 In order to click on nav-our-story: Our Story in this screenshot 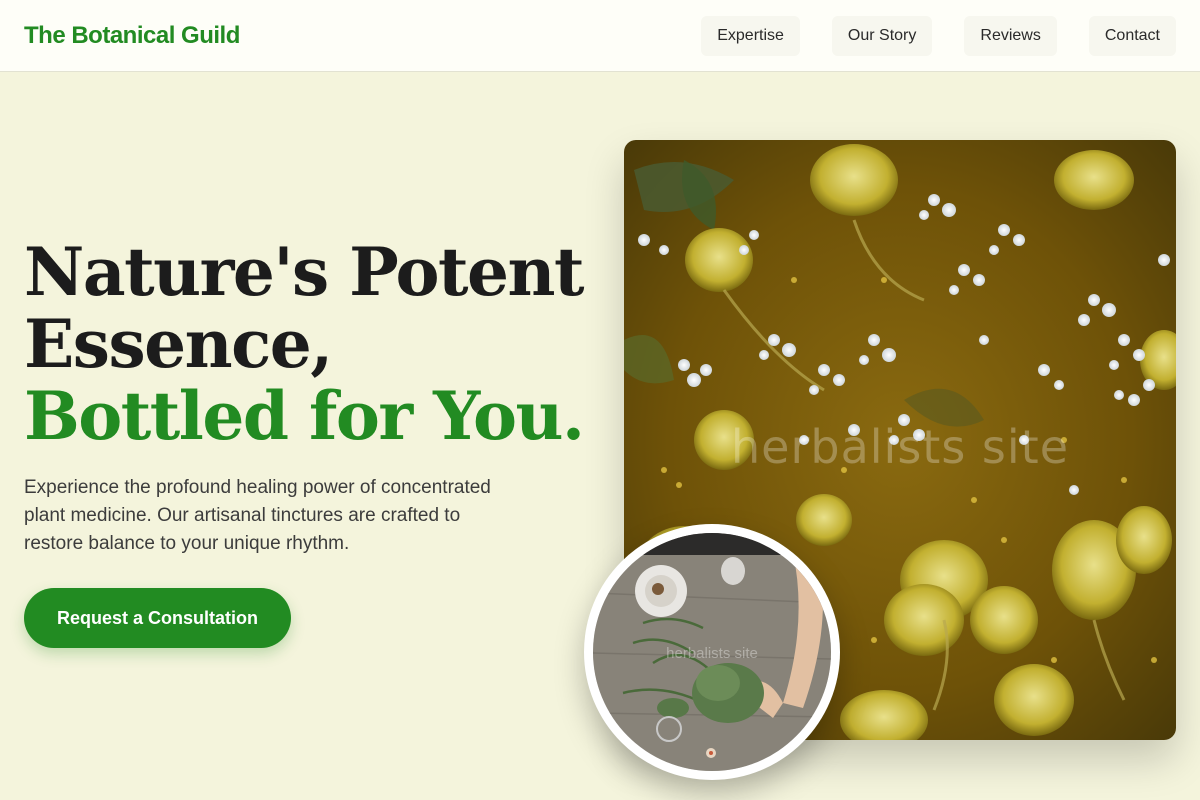, I will do `click(882, 35)`.